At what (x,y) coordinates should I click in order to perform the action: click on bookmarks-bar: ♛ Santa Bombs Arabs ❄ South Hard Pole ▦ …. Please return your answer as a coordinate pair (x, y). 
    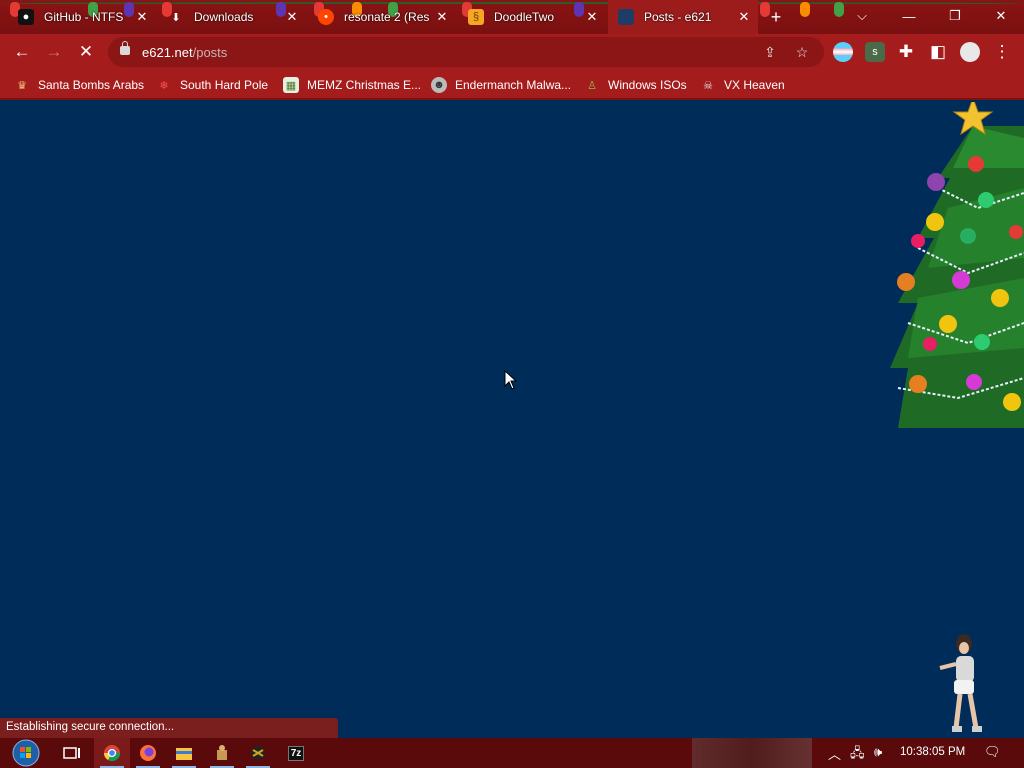
    Looking at the image, I should click on (512, 85).